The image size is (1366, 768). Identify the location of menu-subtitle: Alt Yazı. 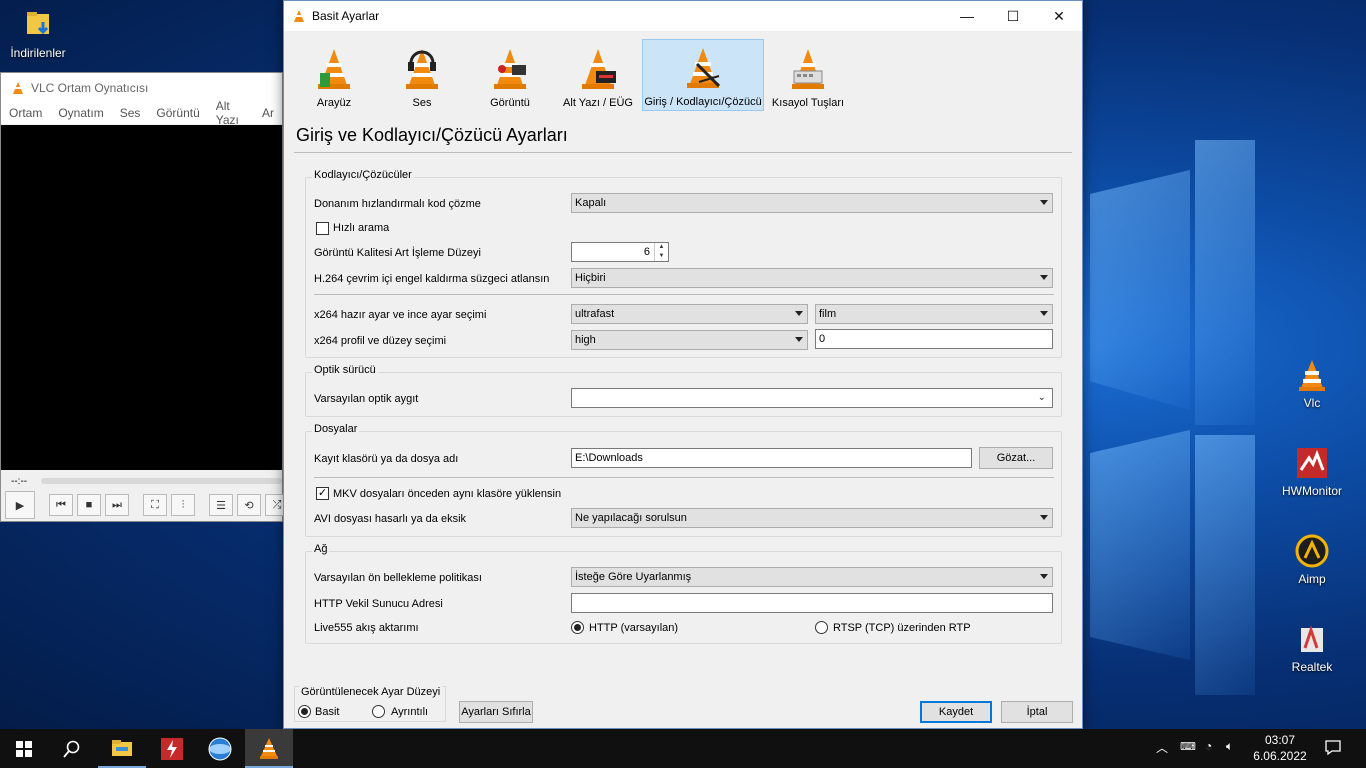
(231, 113).